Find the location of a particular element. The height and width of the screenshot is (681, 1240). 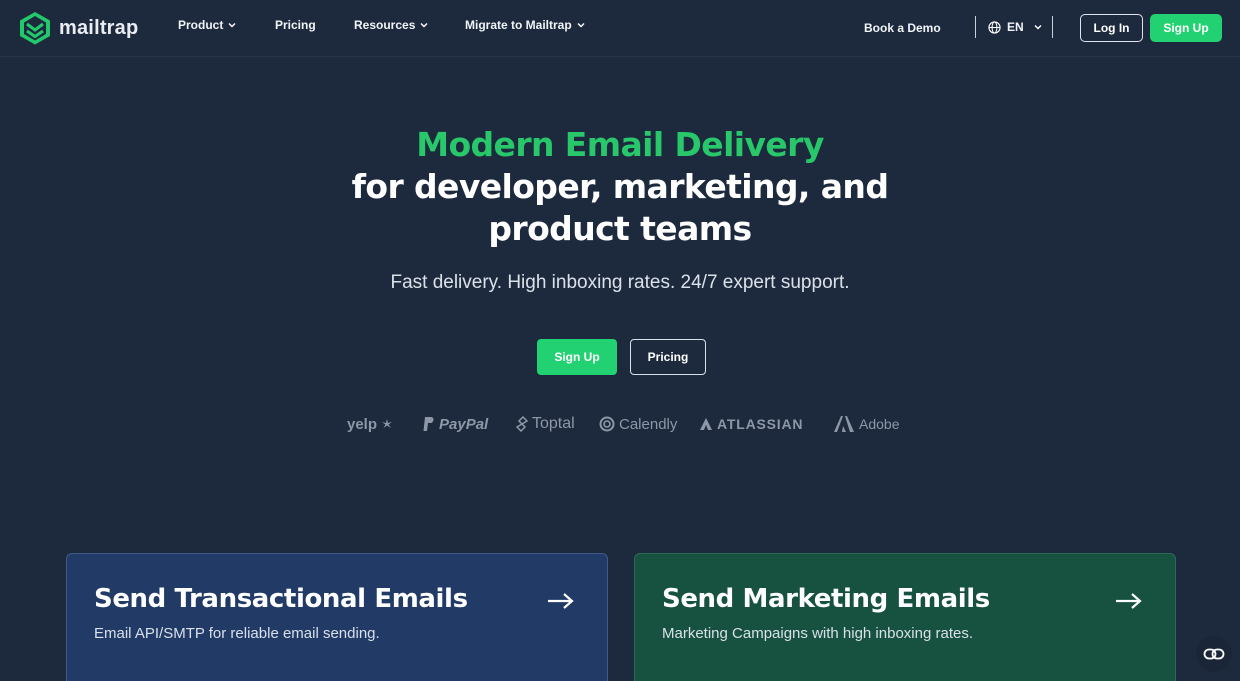

mailtrap-logo: mailtrap is located at coordinates (78, 28).